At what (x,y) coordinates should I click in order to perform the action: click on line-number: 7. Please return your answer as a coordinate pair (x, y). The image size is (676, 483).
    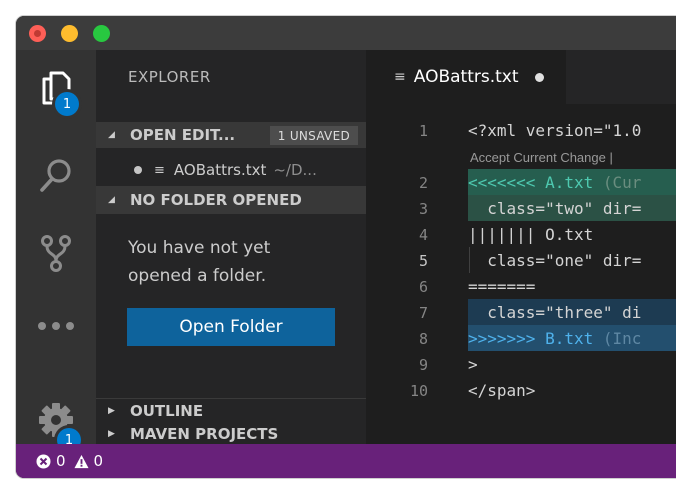
    Looking at the image, I should click on (423, 313).